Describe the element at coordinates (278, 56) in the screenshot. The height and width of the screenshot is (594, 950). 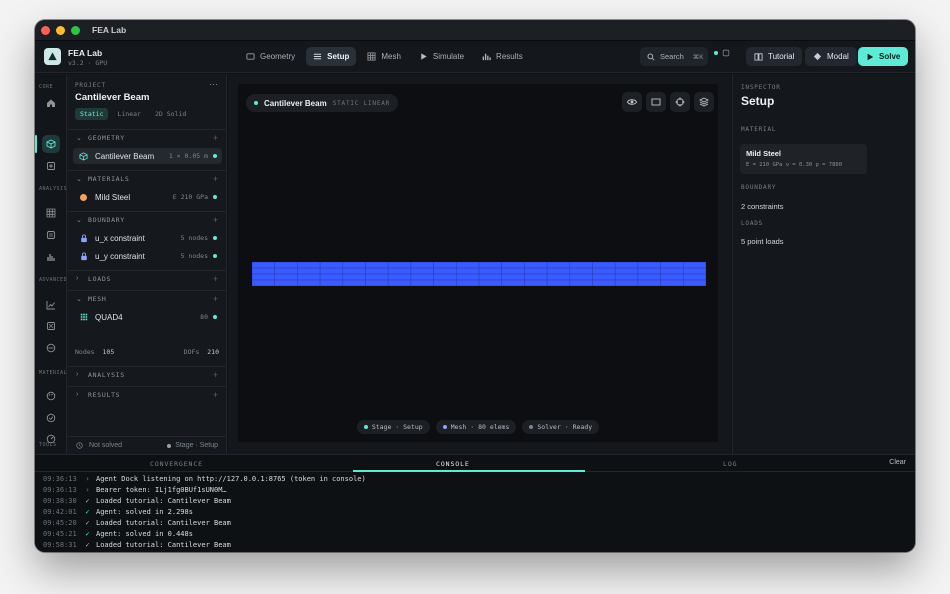
I see `tab-label: Geometry` at that location.